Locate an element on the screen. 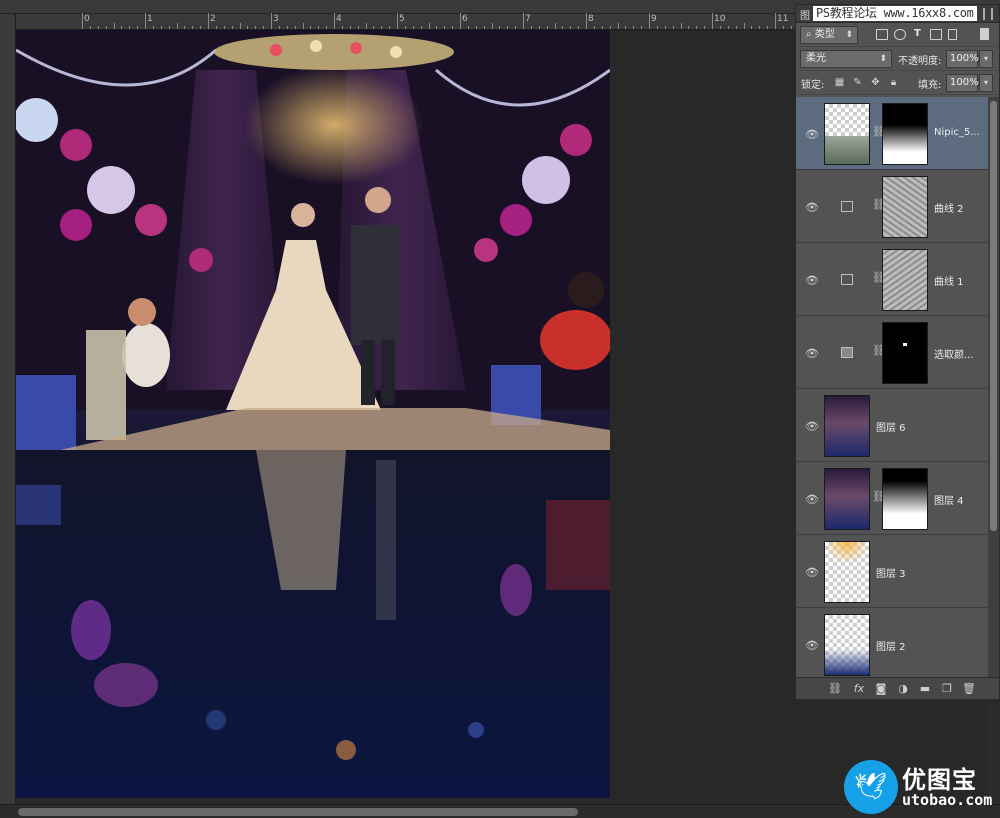 The width and height of the screenshot is (1000, 818). blend-row: 柔光 ⬍ 不透明度: 100% ▾ is located at coordinates (897, 59).